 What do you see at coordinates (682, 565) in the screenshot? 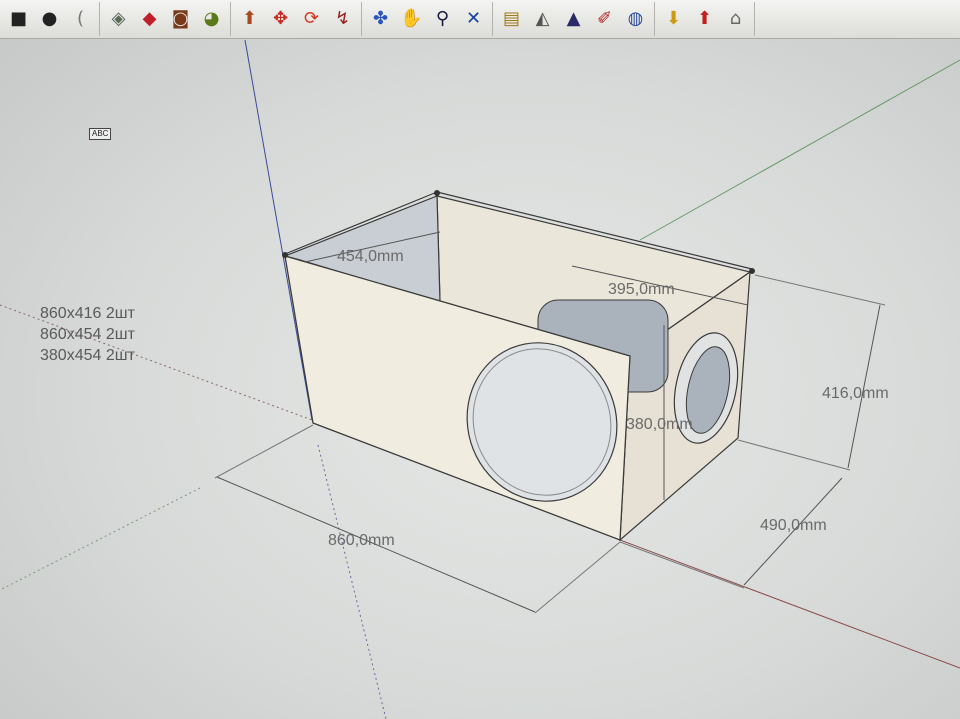
I see `dim-ext-depth` at bounding box center [682, 565].